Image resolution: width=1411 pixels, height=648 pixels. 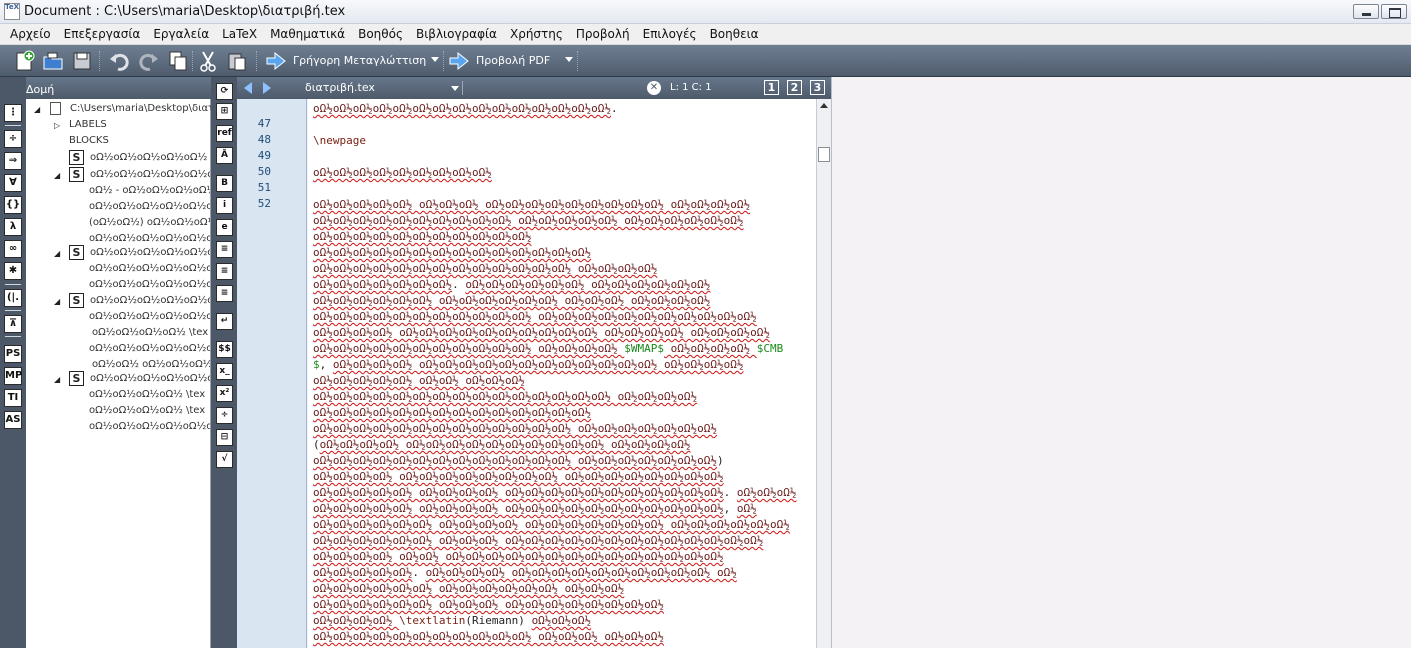 I want to click on align-left-icon: ≡, so click(x=224, y=249).